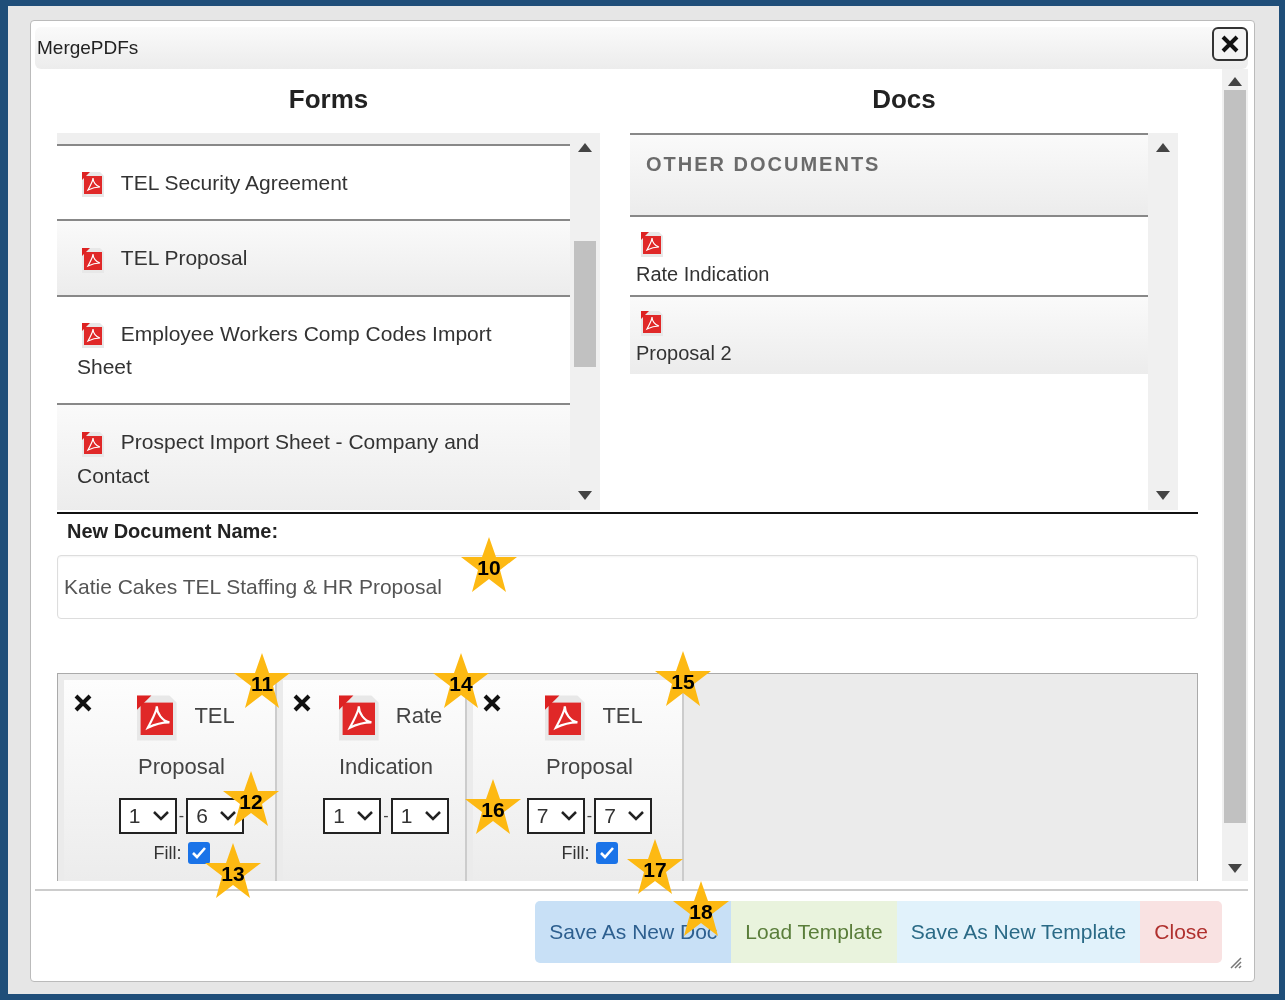 The image size is (1285, 1000). I want to click on column-heading: Docs, so click(904, 99).